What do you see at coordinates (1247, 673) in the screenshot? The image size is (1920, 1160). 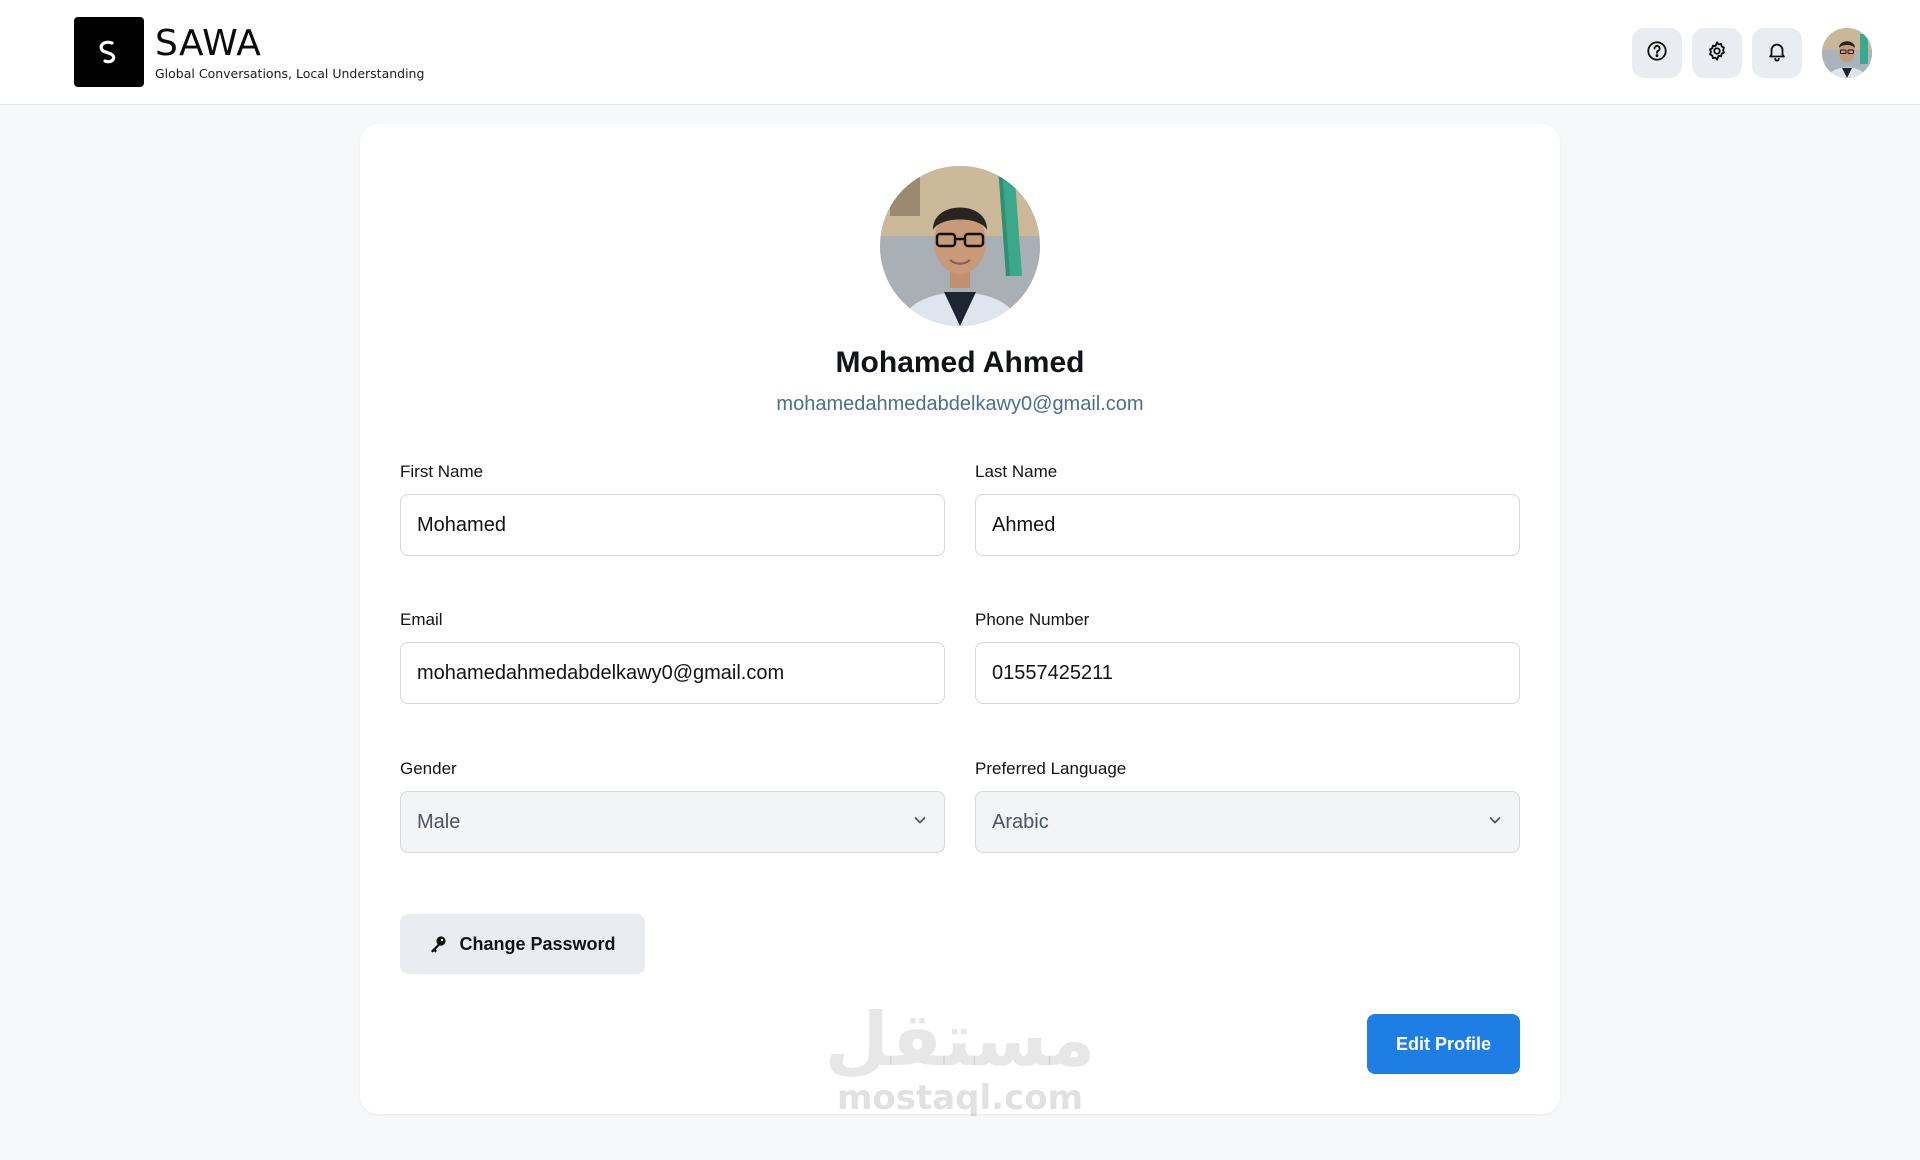 I see `phone-input: 01557425211` at bounding box center [1247, 673].